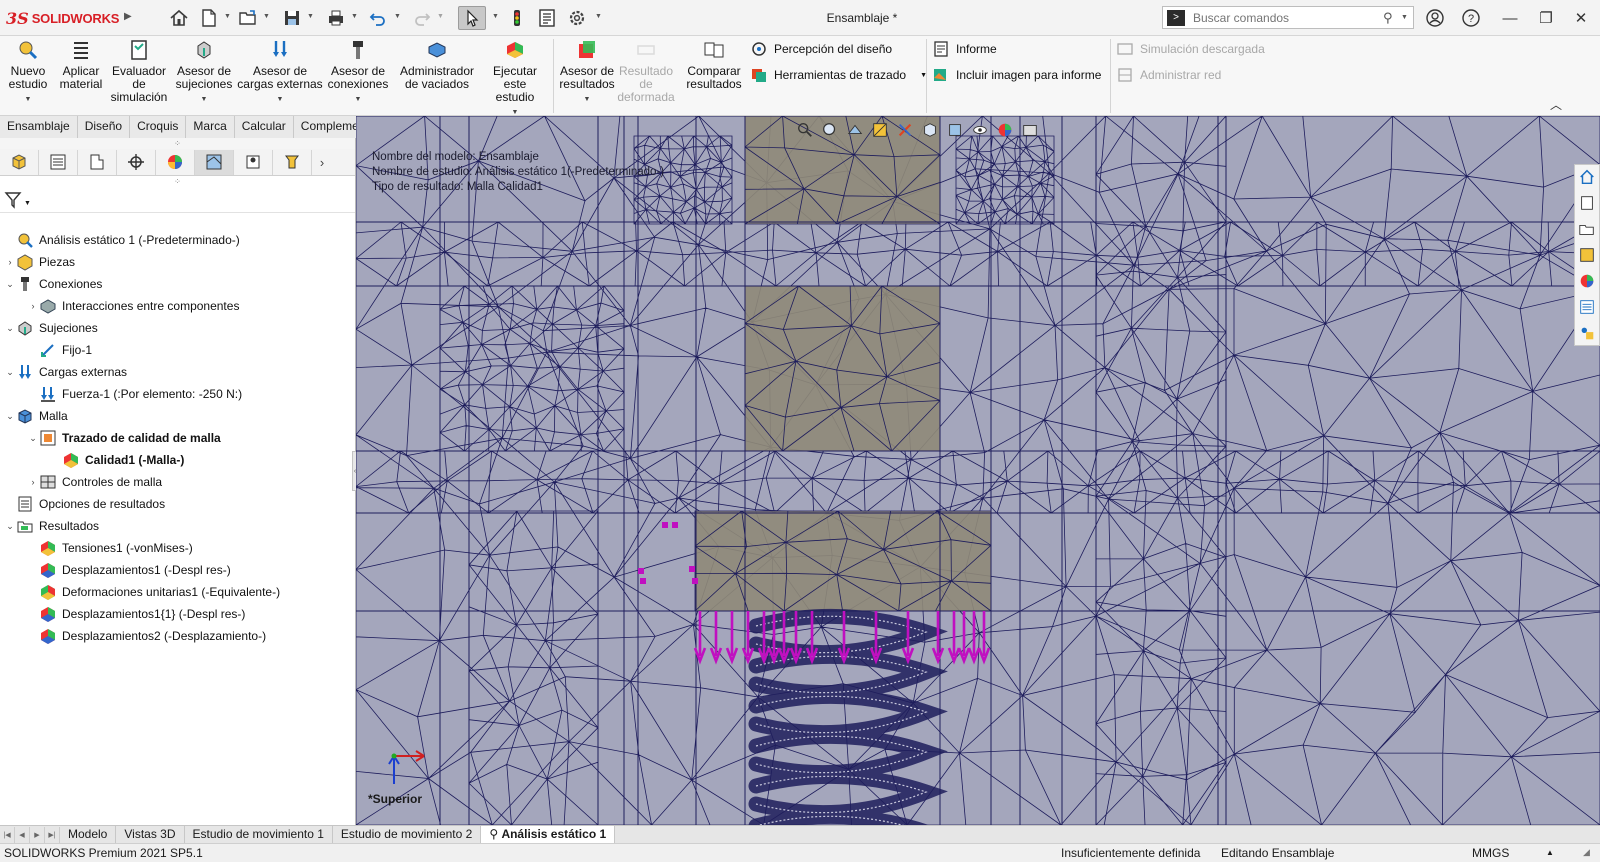  I want to click on filter-row: ▼, so click(177, 200).